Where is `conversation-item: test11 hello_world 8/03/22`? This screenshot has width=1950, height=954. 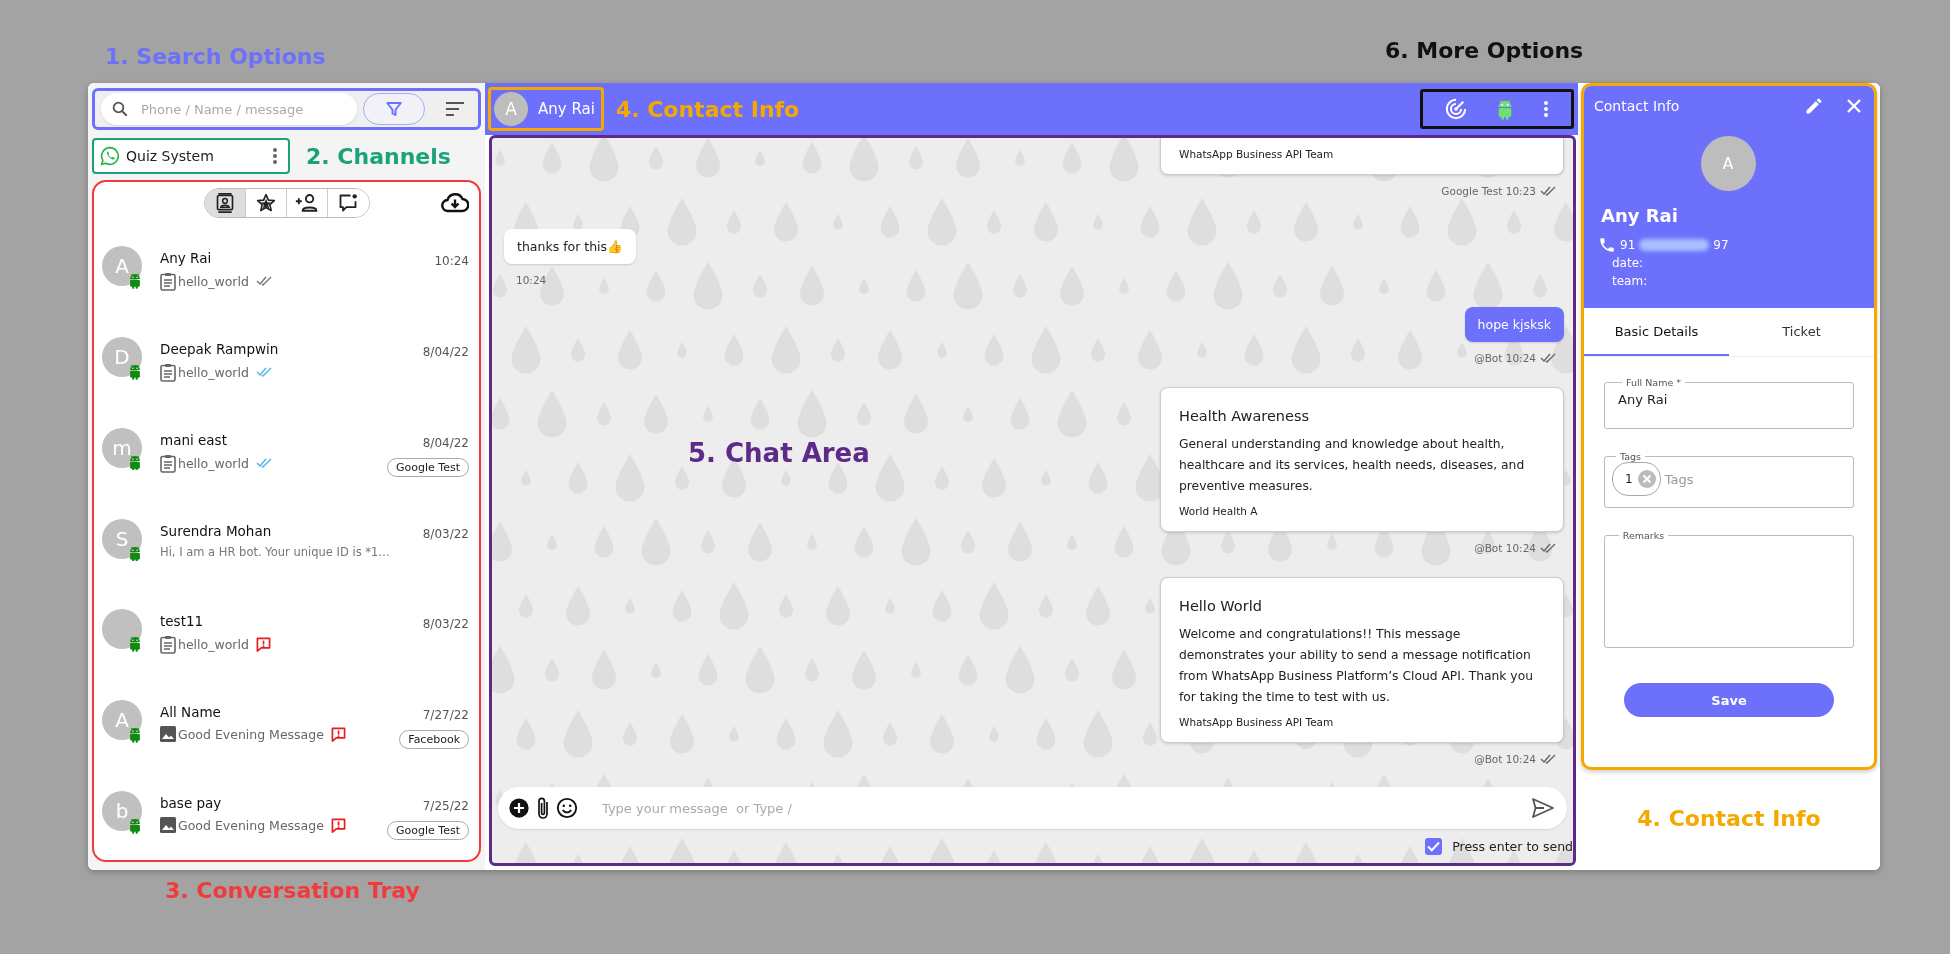
conversation-item: test11 hello_world 8/03/22 is located at coordinates (286, 633).